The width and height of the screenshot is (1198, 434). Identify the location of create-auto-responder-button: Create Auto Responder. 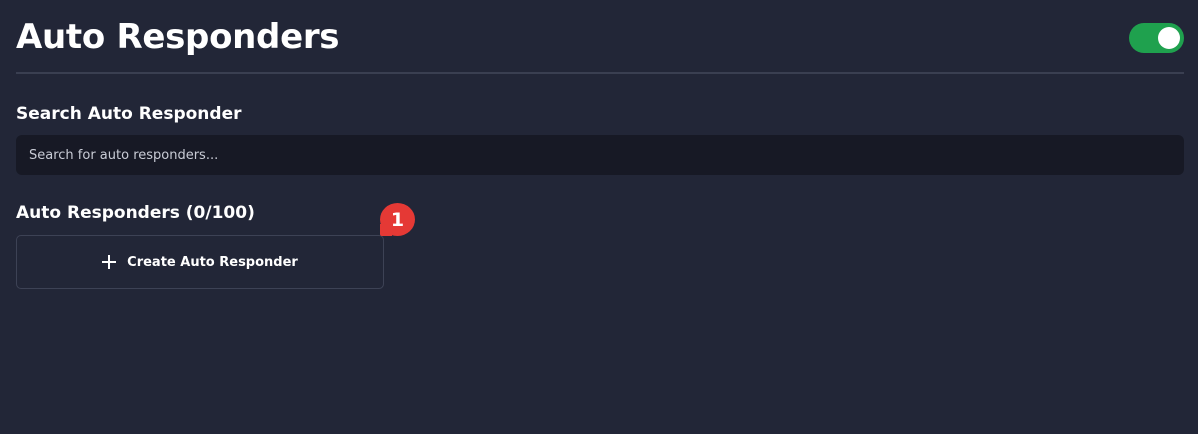
(200, 262).